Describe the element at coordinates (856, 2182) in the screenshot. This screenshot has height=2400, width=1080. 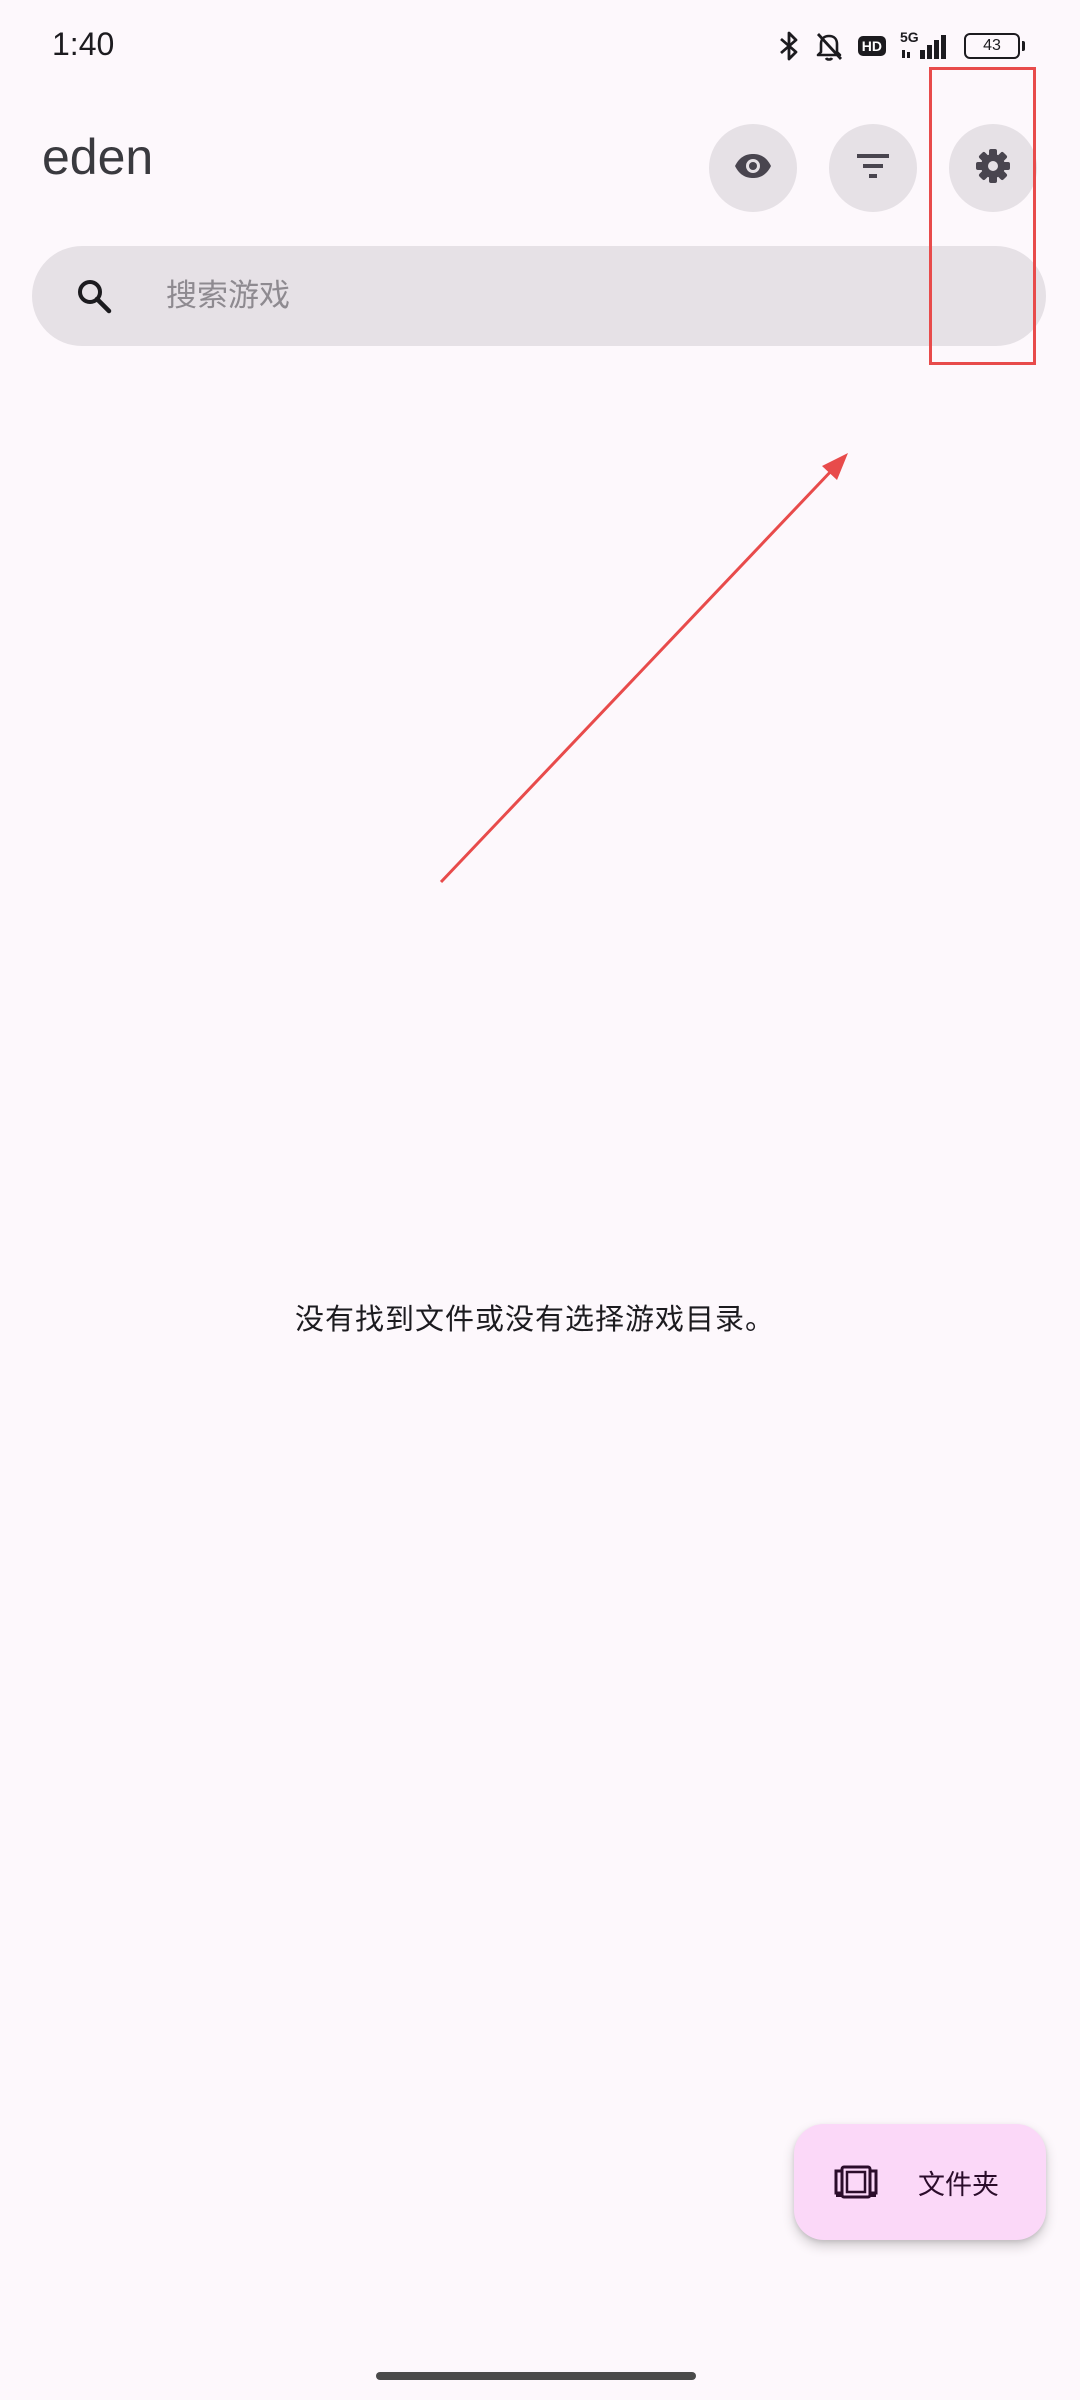
I see `game-cartridge-icon` at that location.